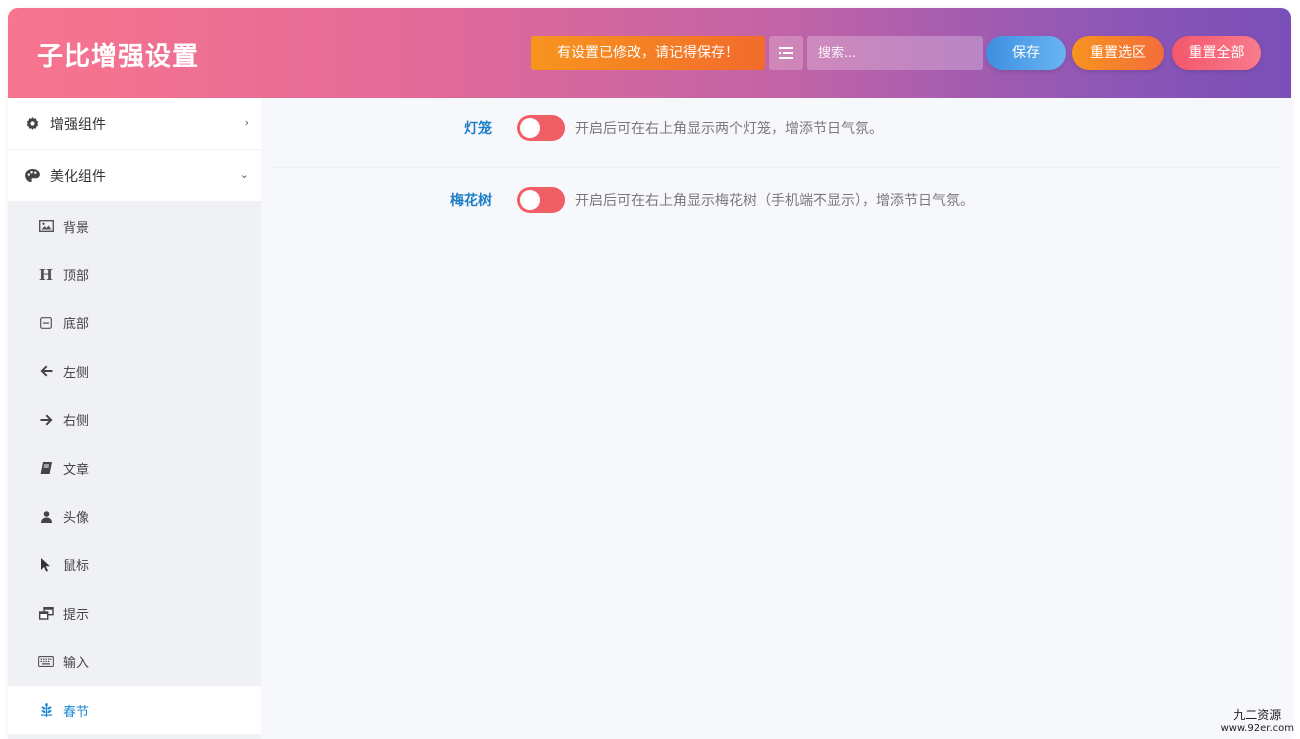 Image resolution: width=1300 pixels, height=739 pixels. Describe the element at coordinates (895, 53) in the screenshot. I see `search-input` at that location.